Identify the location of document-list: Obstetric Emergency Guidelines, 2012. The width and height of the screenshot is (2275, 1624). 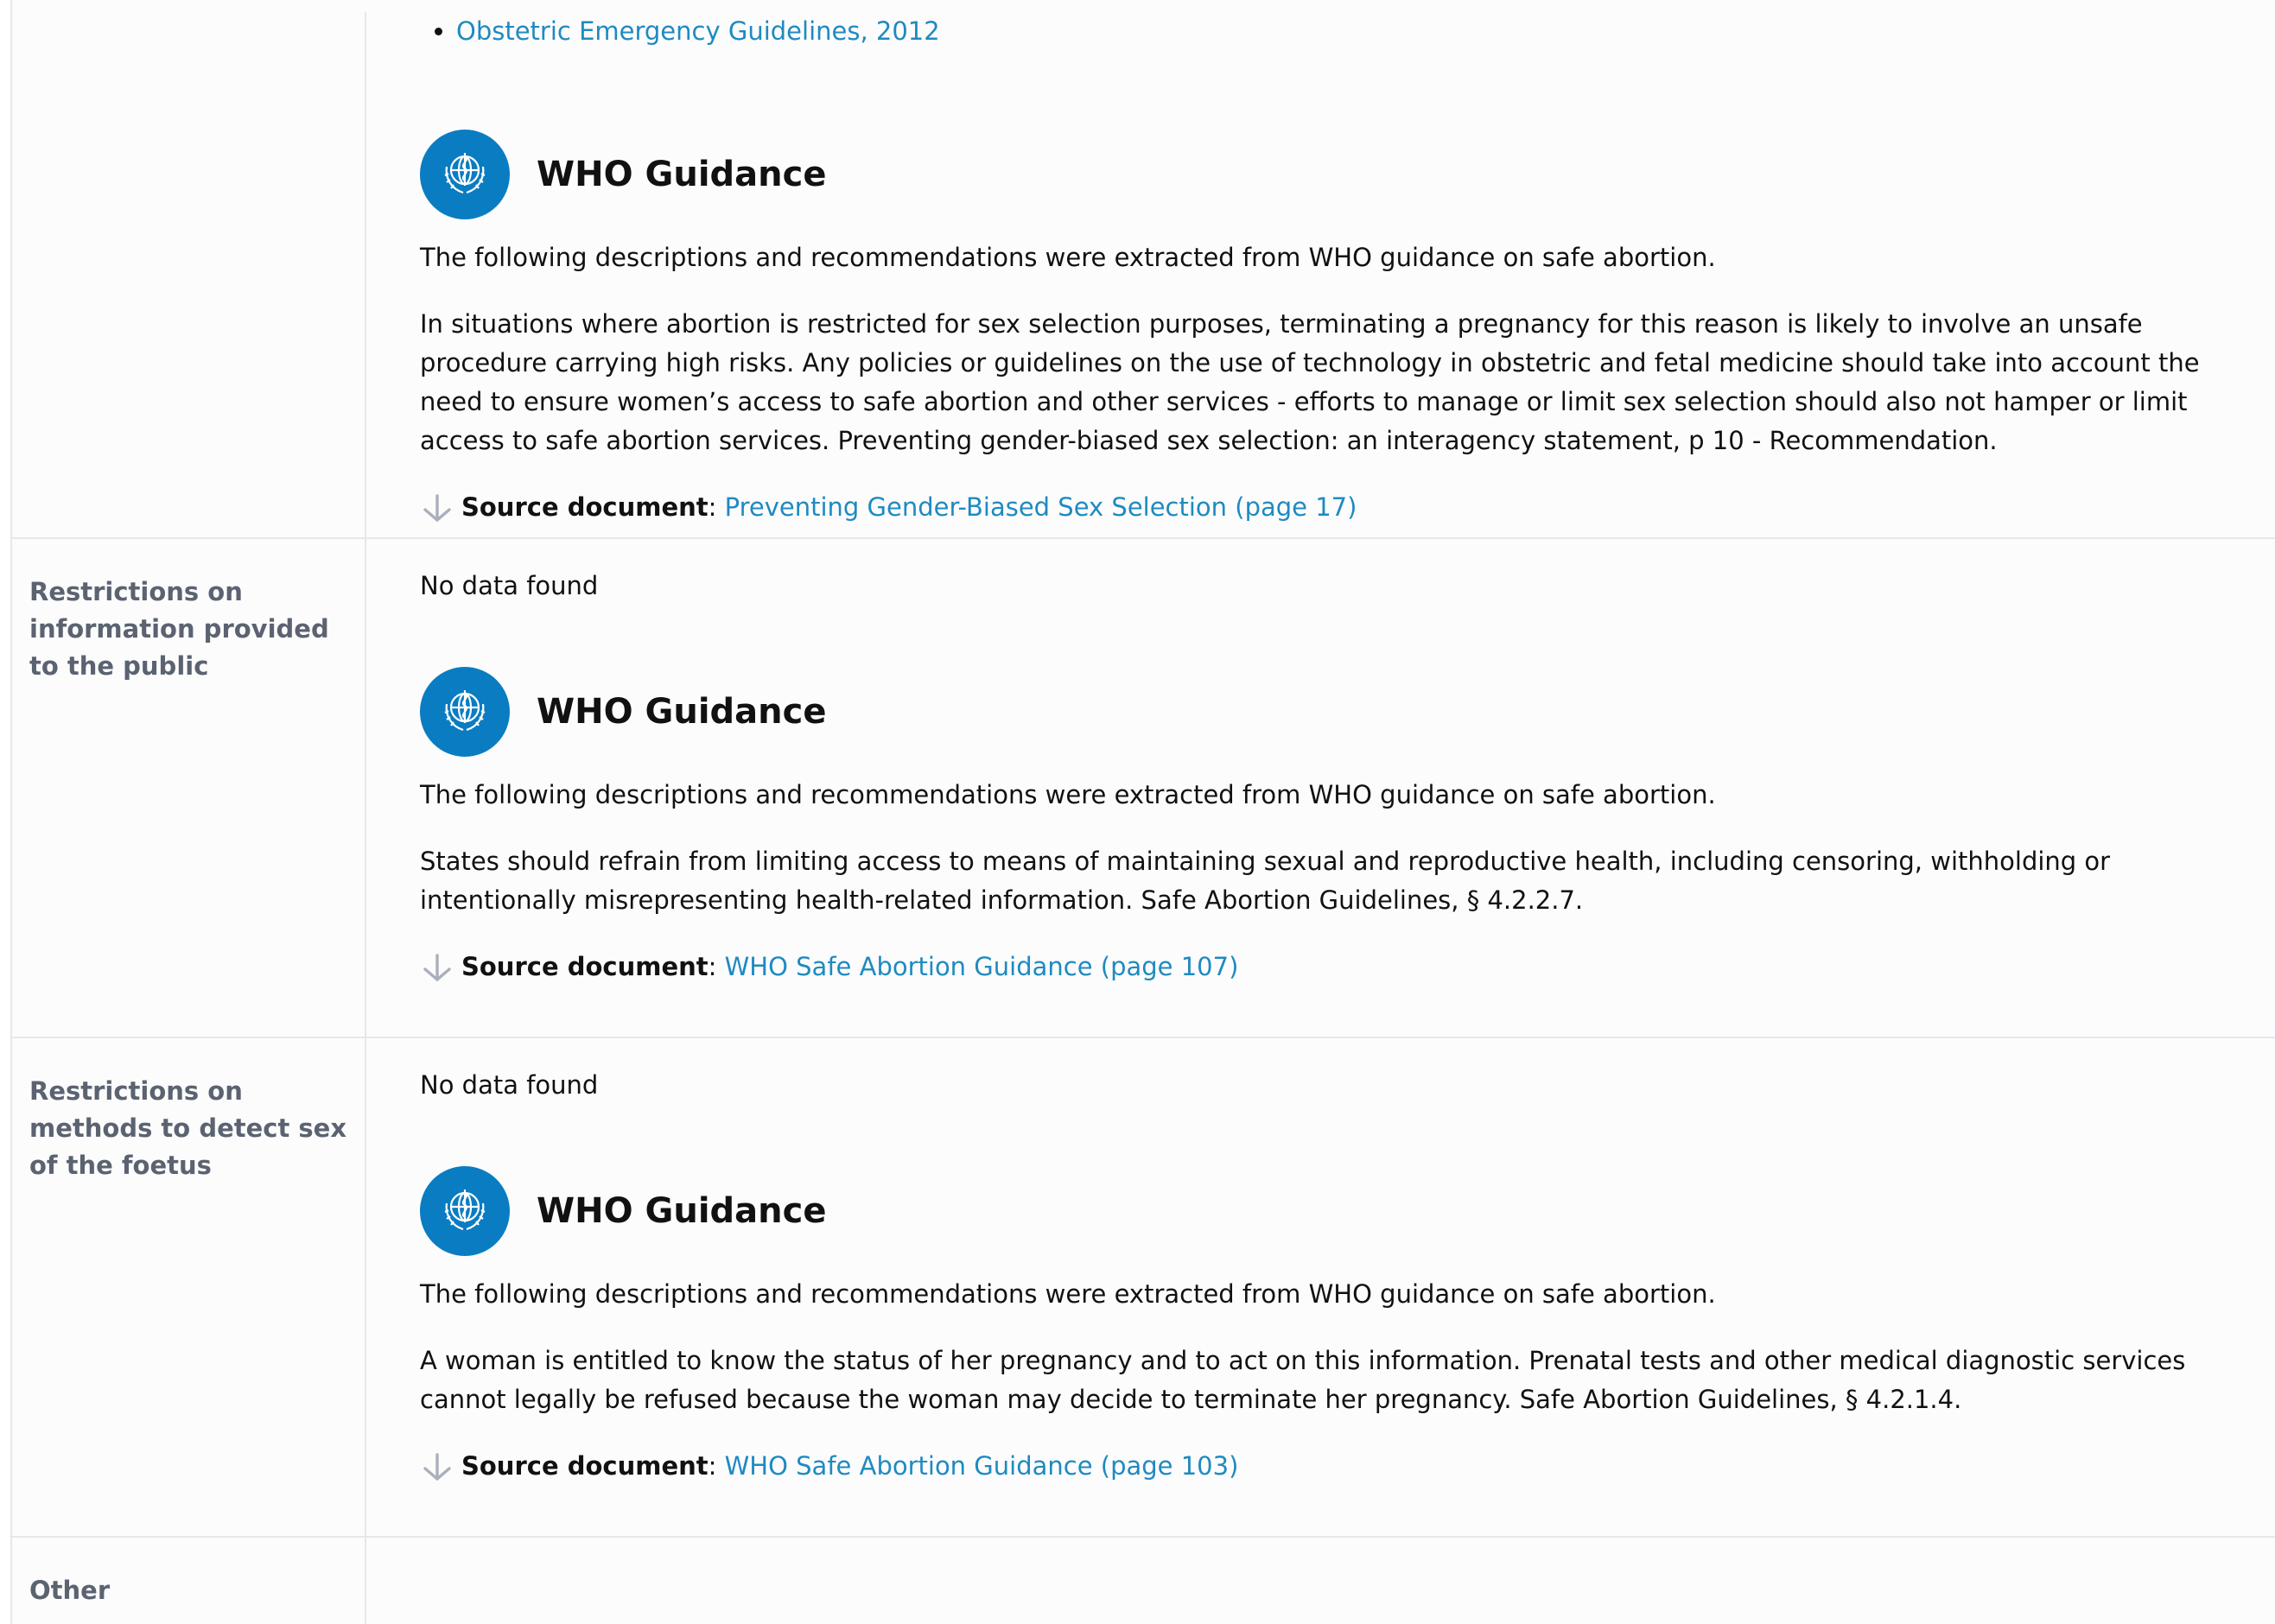
(1336, 31).